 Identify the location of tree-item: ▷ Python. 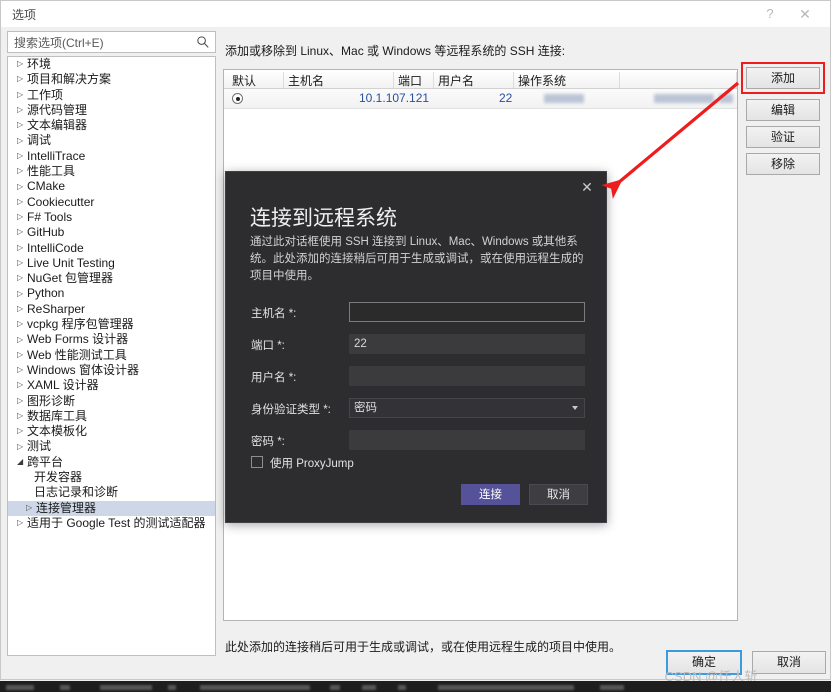
(111, 293).